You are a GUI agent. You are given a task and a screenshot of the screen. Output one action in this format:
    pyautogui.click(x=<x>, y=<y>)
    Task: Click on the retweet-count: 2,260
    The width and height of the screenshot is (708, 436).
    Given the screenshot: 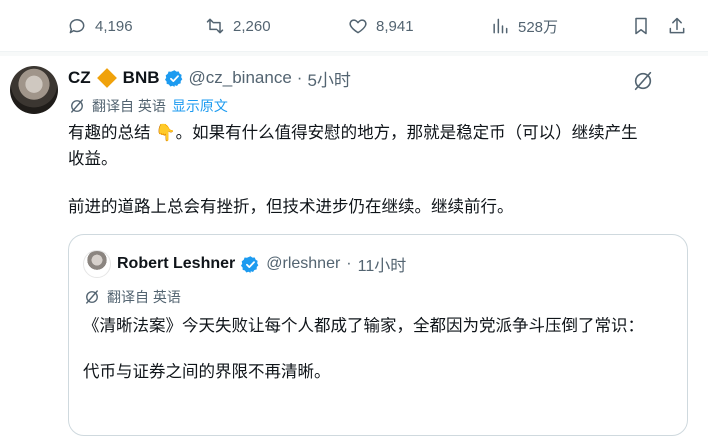 What is the action you would take?
    pyautogui.click(x=252, y=26)
    